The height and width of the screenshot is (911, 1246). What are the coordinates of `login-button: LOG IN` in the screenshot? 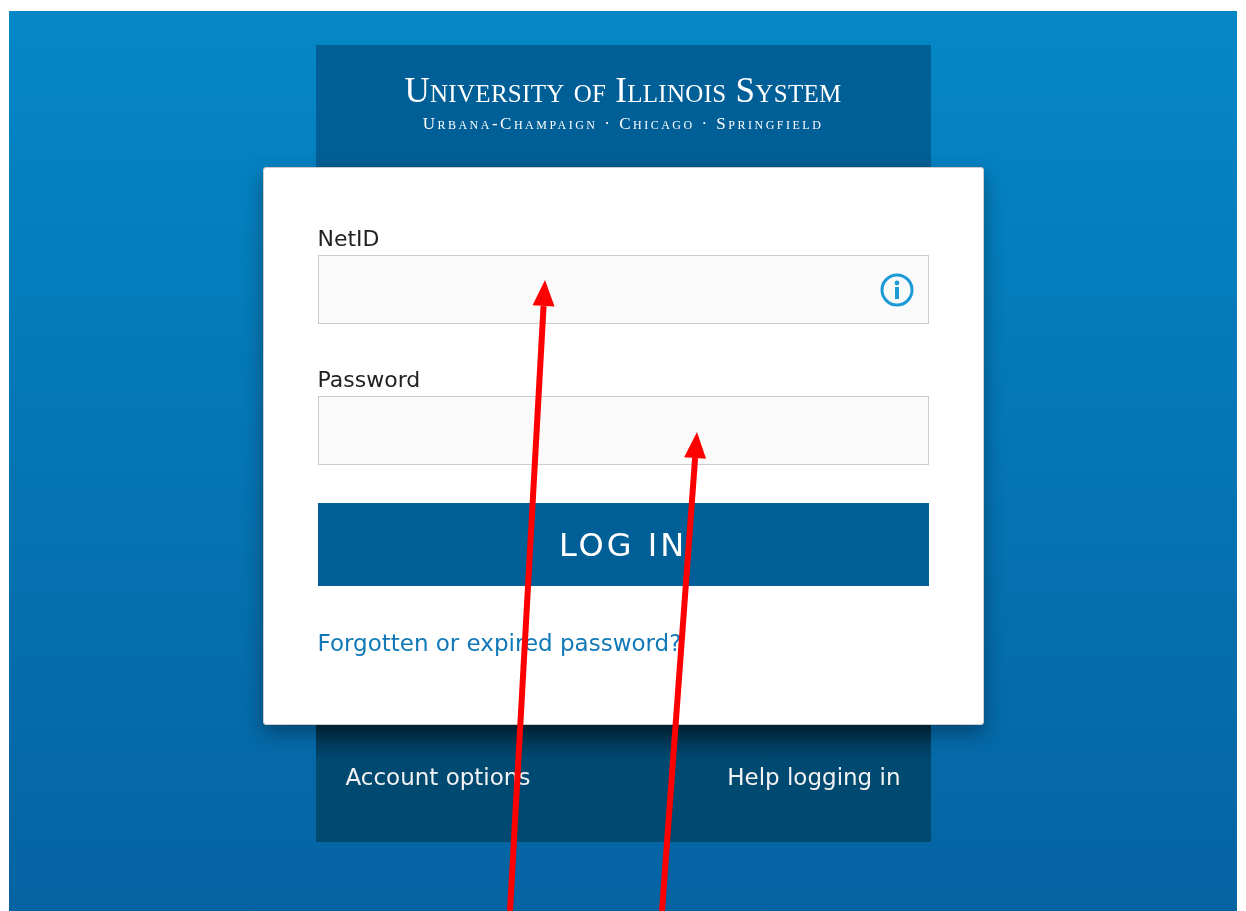 It's located at (623, 544).